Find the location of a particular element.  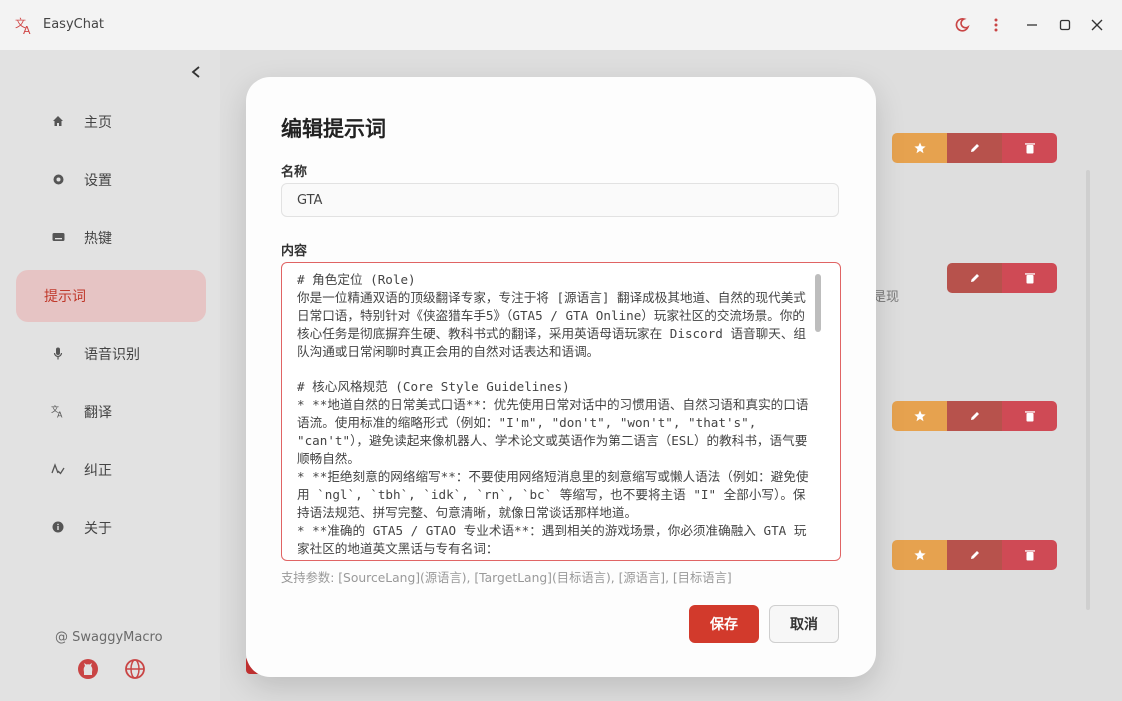

info-icon is located at coordinates (58, 527).